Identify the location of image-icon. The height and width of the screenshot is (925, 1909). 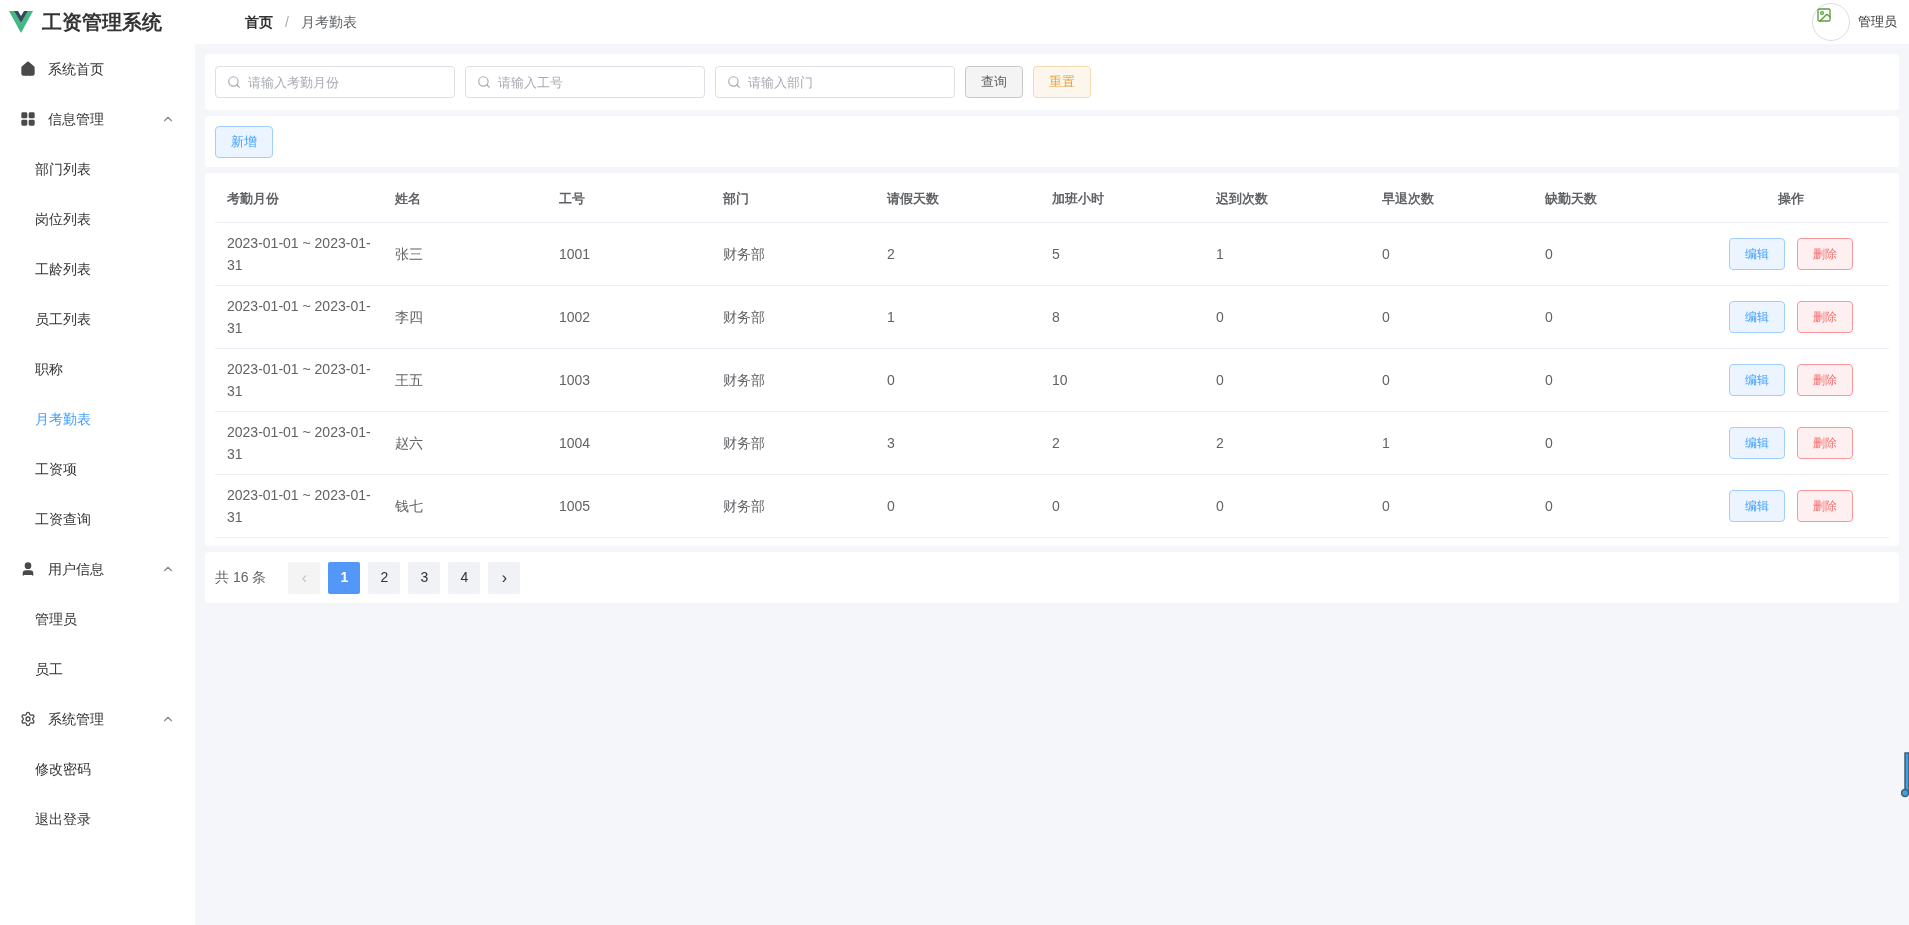
(1824, 15).